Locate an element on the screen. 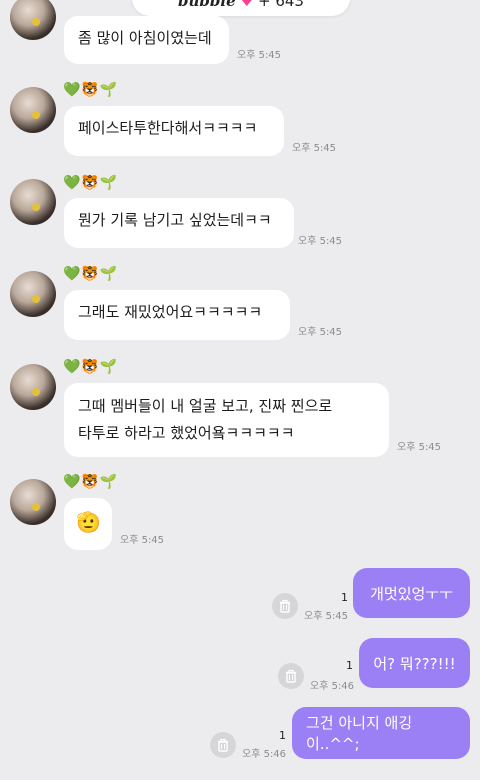 This screenshot has width=480, height=780. heart-icon: ♥ is located at coordinates (246, 5).